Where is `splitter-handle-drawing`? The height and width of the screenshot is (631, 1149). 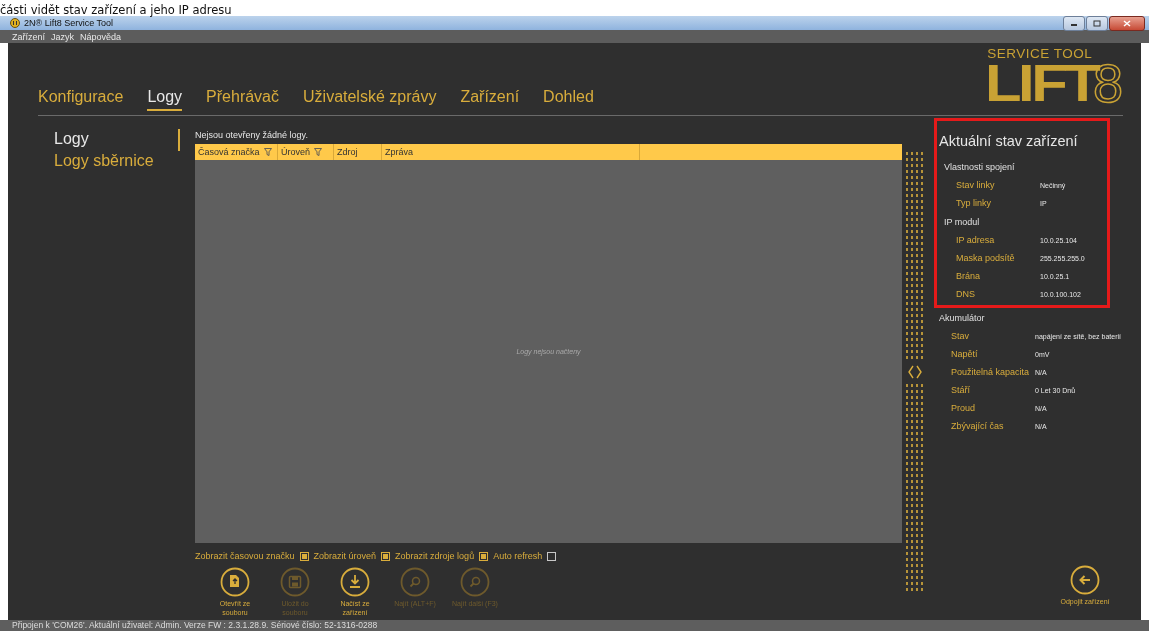 splitter-handle-drawing is located at coordinates (915, 372).